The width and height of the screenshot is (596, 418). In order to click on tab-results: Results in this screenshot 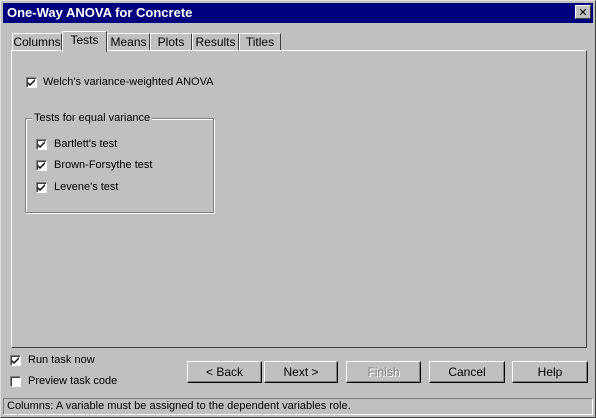, I will do `click(215, 41)`.